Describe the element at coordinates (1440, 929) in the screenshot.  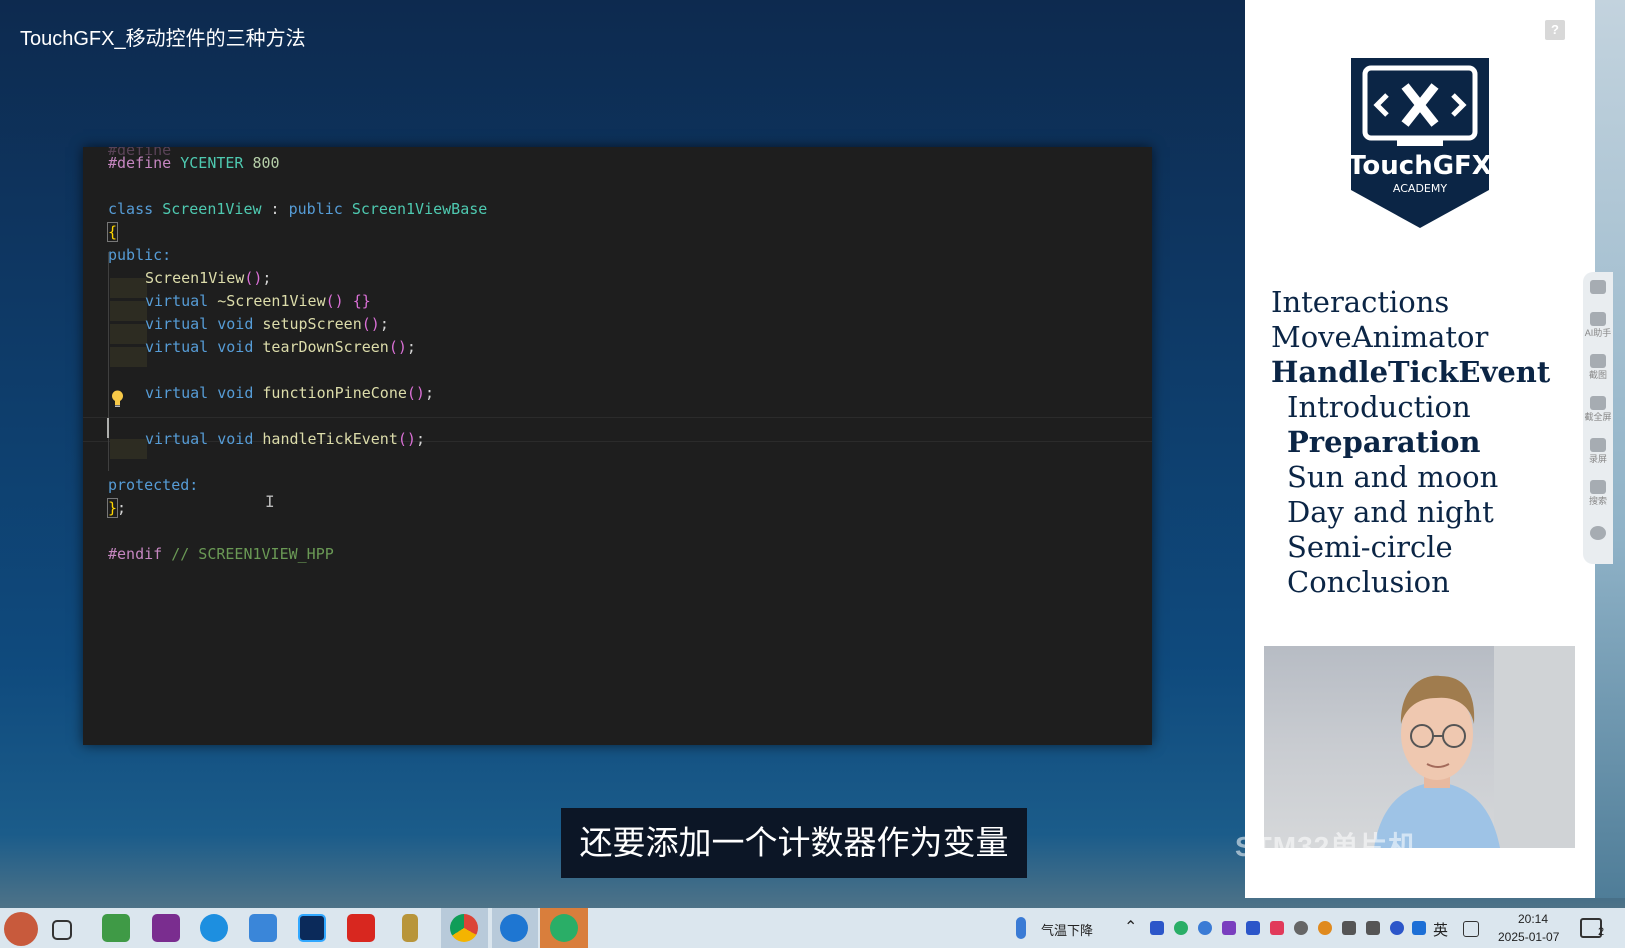
I see `ime-indicator: 英` at that location.